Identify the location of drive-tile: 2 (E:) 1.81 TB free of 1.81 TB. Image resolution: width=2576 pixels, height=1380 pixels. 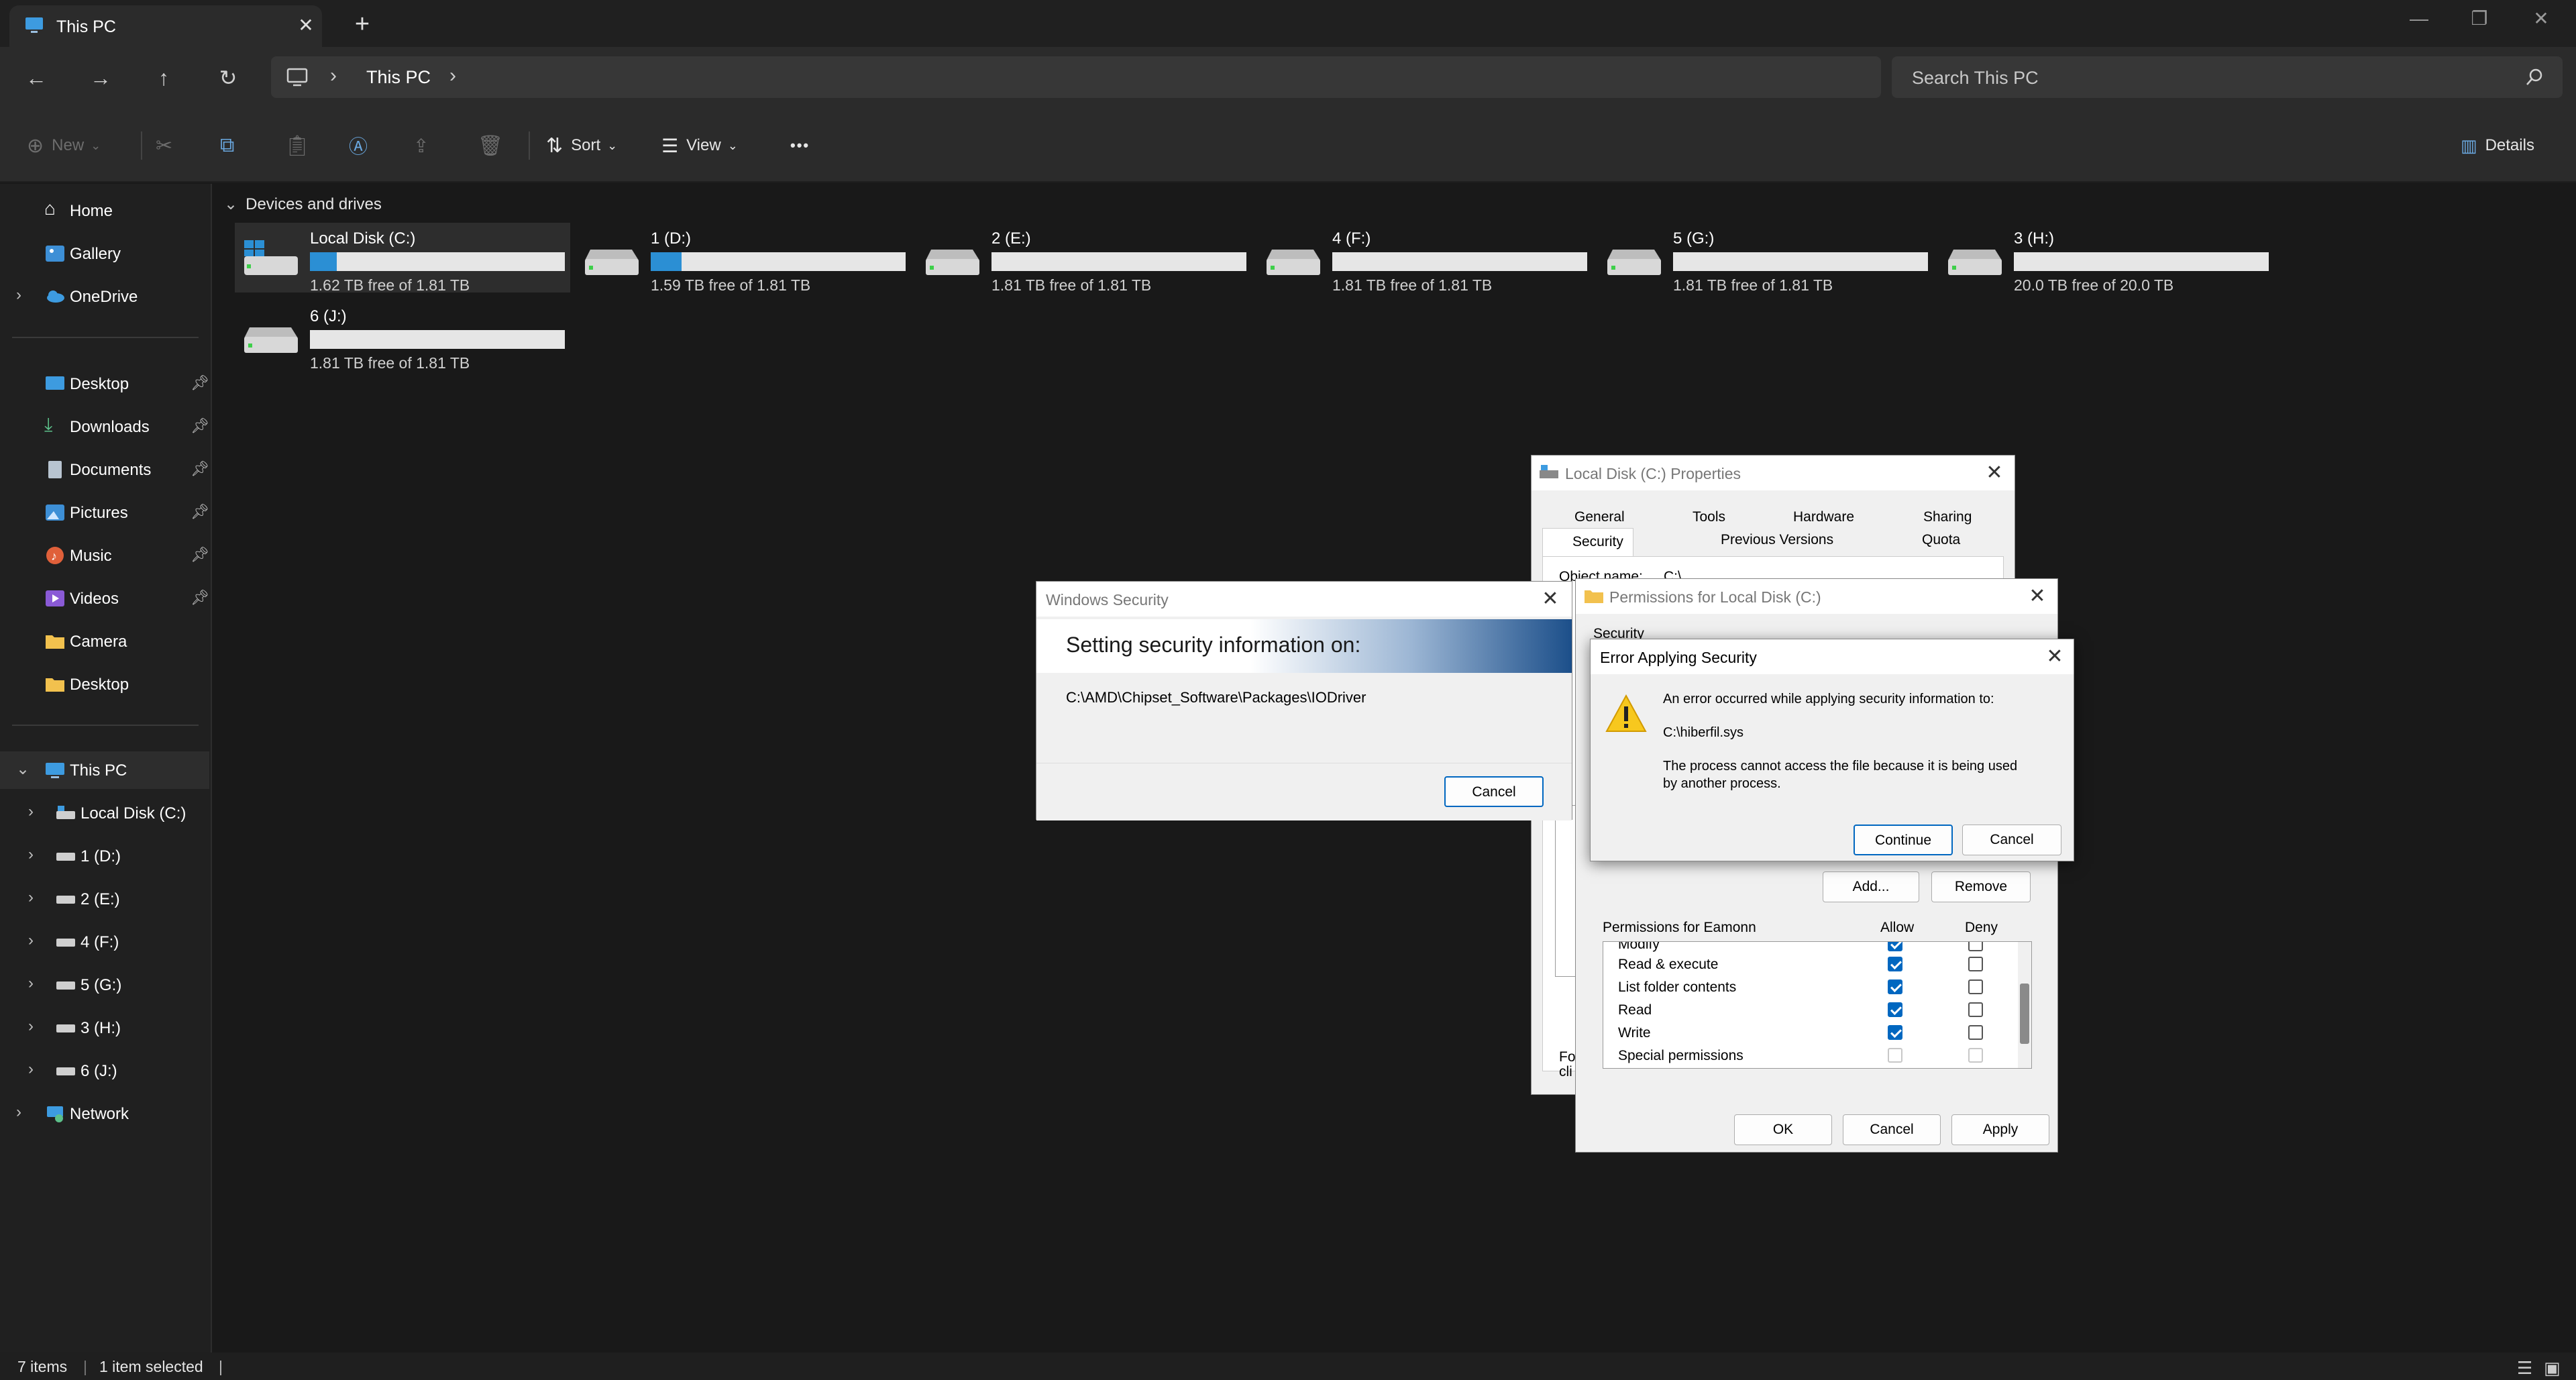
(1084, 258).